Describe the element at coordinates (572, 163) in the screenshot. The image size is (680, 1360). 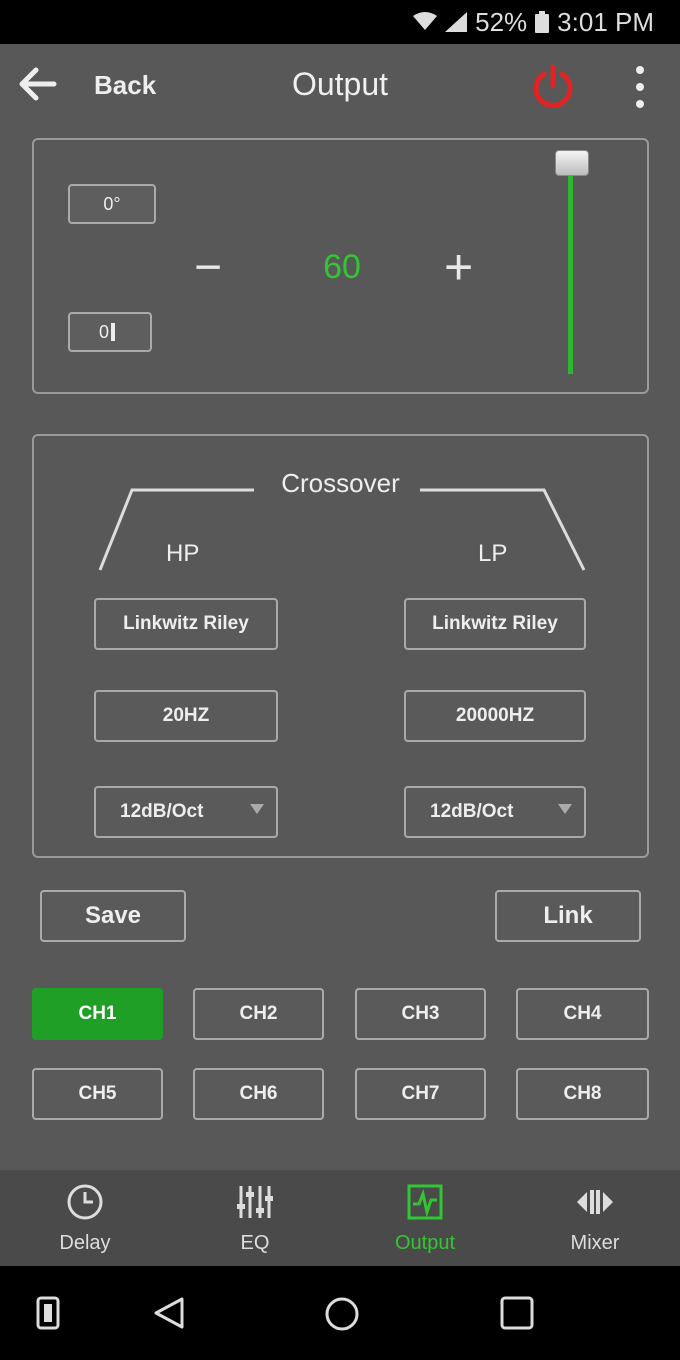
I see `volume-slider-thumb` at that location.